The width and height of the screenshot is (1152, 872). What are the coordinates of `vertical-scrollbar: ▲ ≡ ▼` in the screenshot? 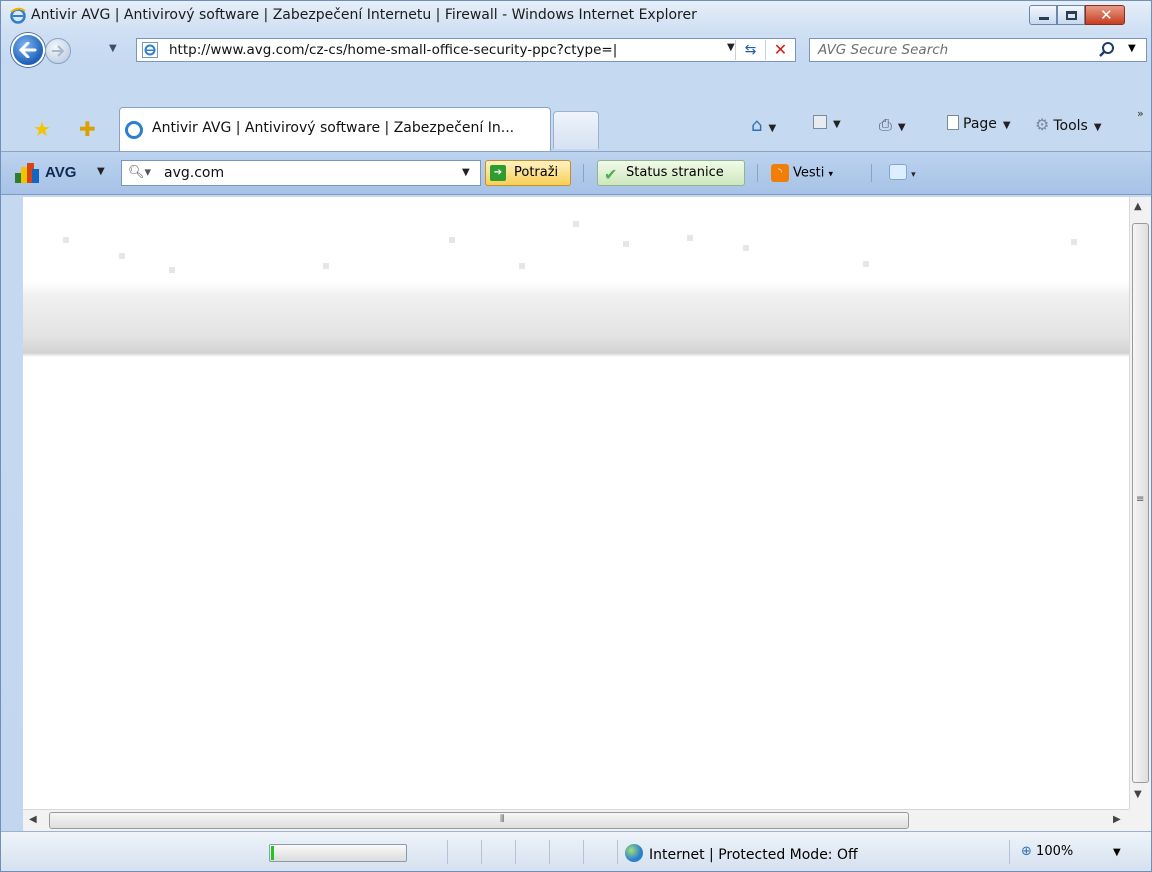 It's located at (1140, 503).